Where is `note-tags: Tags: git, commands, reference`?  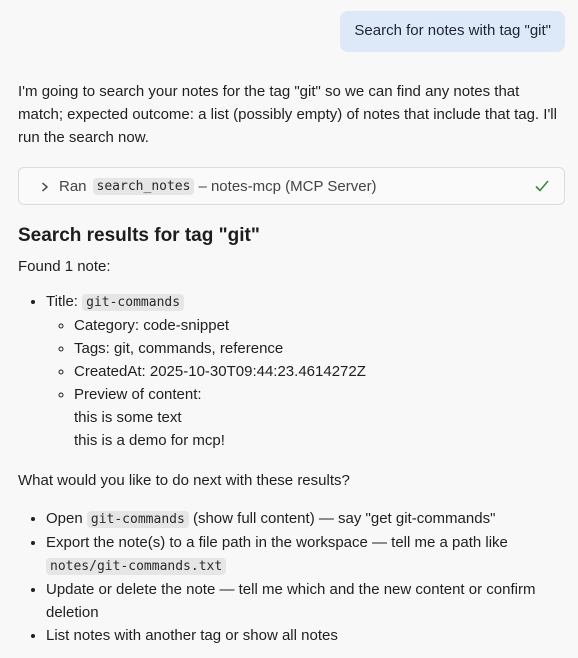
note-tags: Tags: git, commands, reference is located at coordinates (319, 348).